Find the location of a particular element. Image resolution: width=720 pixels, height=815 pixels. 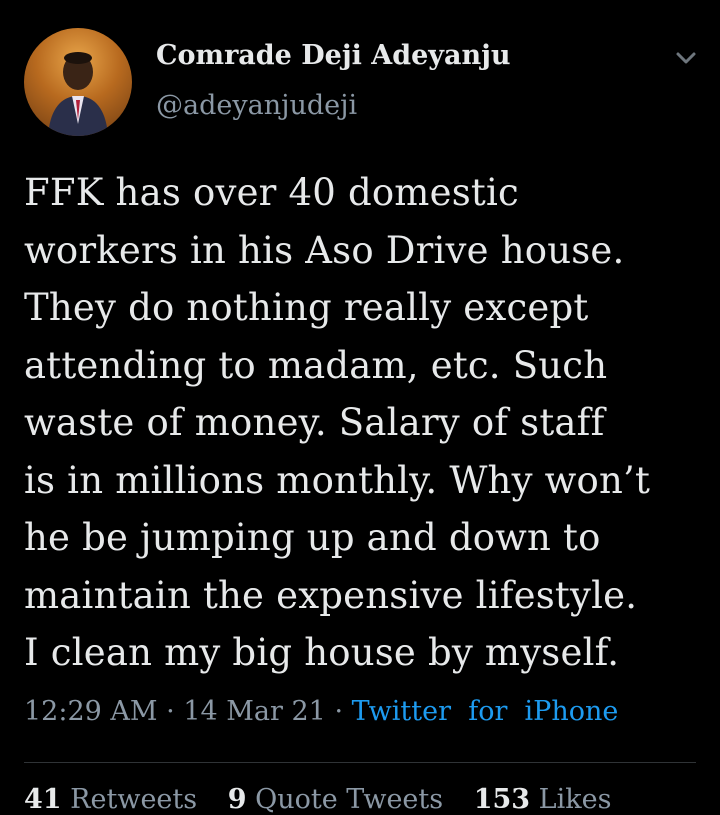

divider is located at coordinates (360, 762).